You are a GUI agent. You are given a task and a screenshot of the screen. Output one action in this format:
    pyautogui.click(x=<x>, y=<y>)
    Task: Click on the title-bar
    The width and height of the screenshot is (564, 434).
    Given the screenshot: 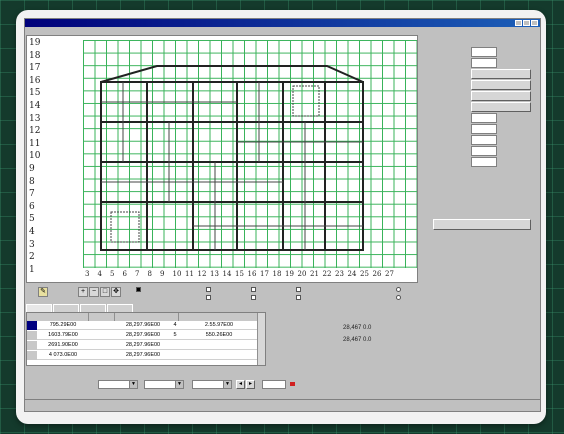 What is the action you would take?
    pyautogui.click(x=282, y=23)
    